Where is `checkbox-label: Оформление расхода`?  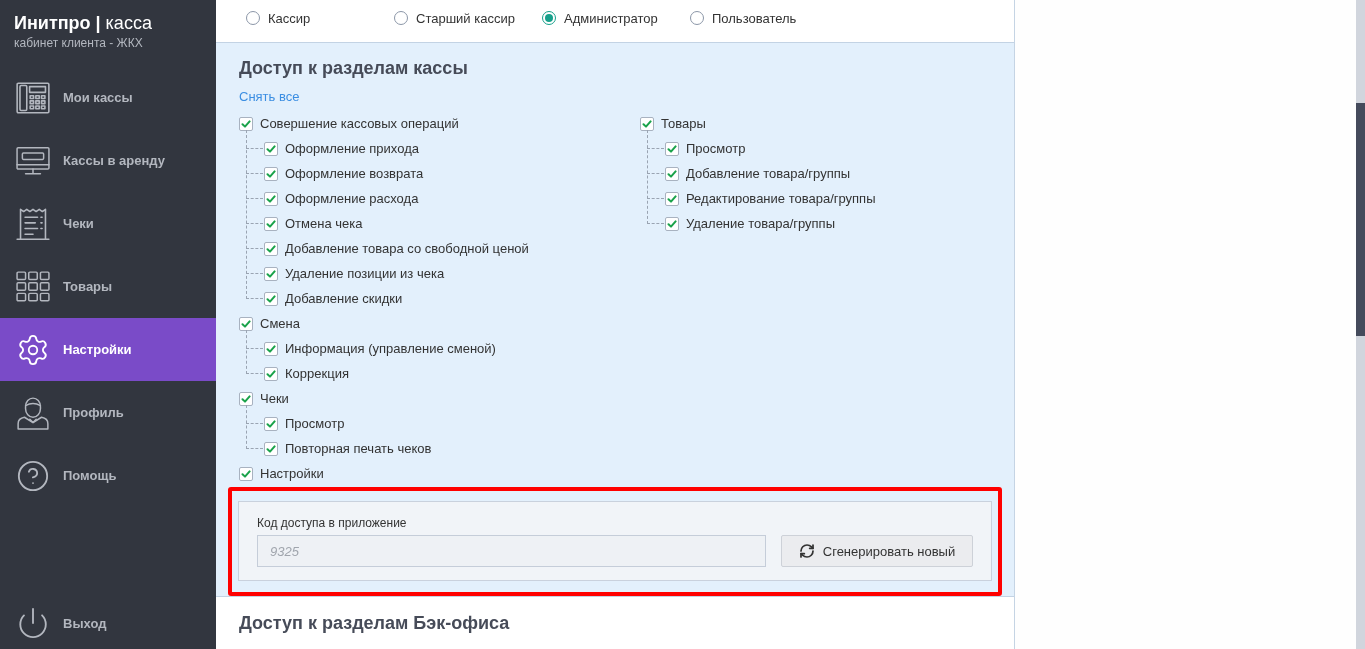
checkbox-label: Оформление расхода is located at coordinates (352, 198).